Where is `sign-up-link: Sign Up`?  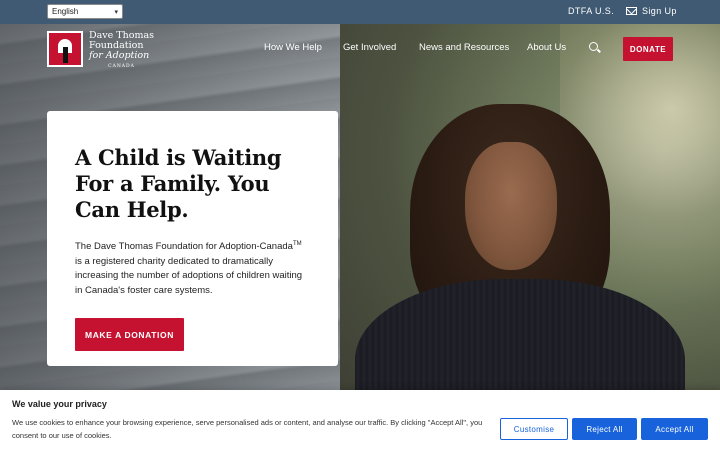
sign-up-link: Sign Up is located at coordinates (651, 11).